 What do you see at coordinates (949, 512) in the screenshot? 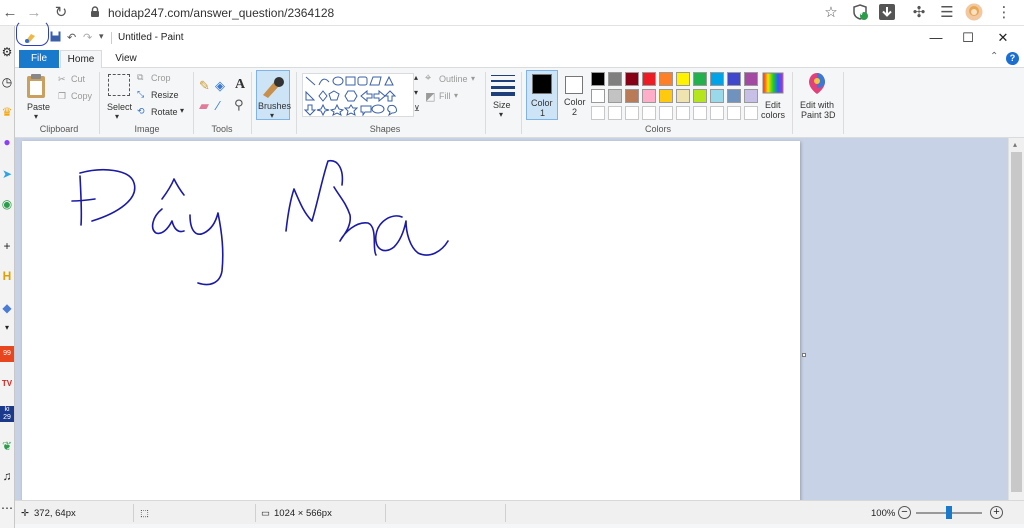
I see `zoom-slider-thumb` at bounding box center [949, 512].